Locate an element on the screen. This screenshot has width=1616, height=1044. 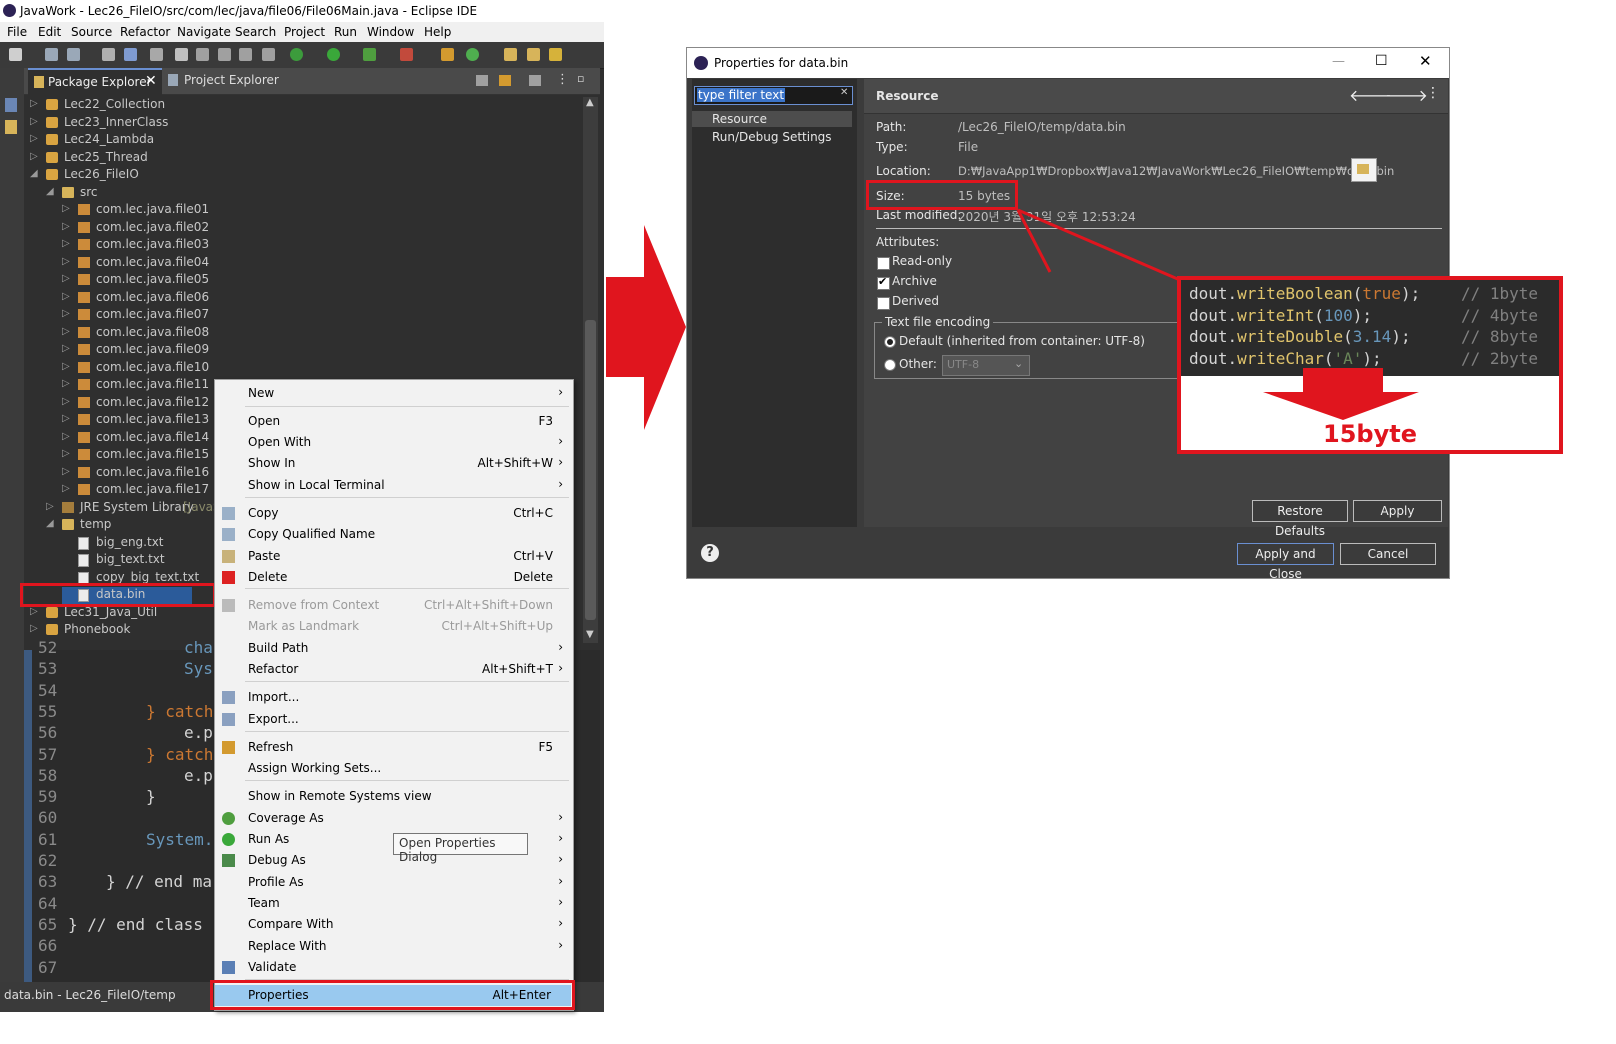
archive-checkbox: ✔ is located at coordinates (883, 282).